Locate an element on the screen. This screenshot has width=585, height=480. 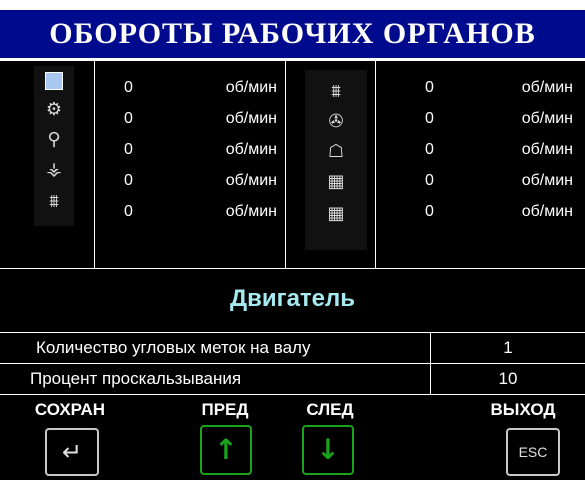
param-value-marks: 1 is located at coordinates (508, 347).